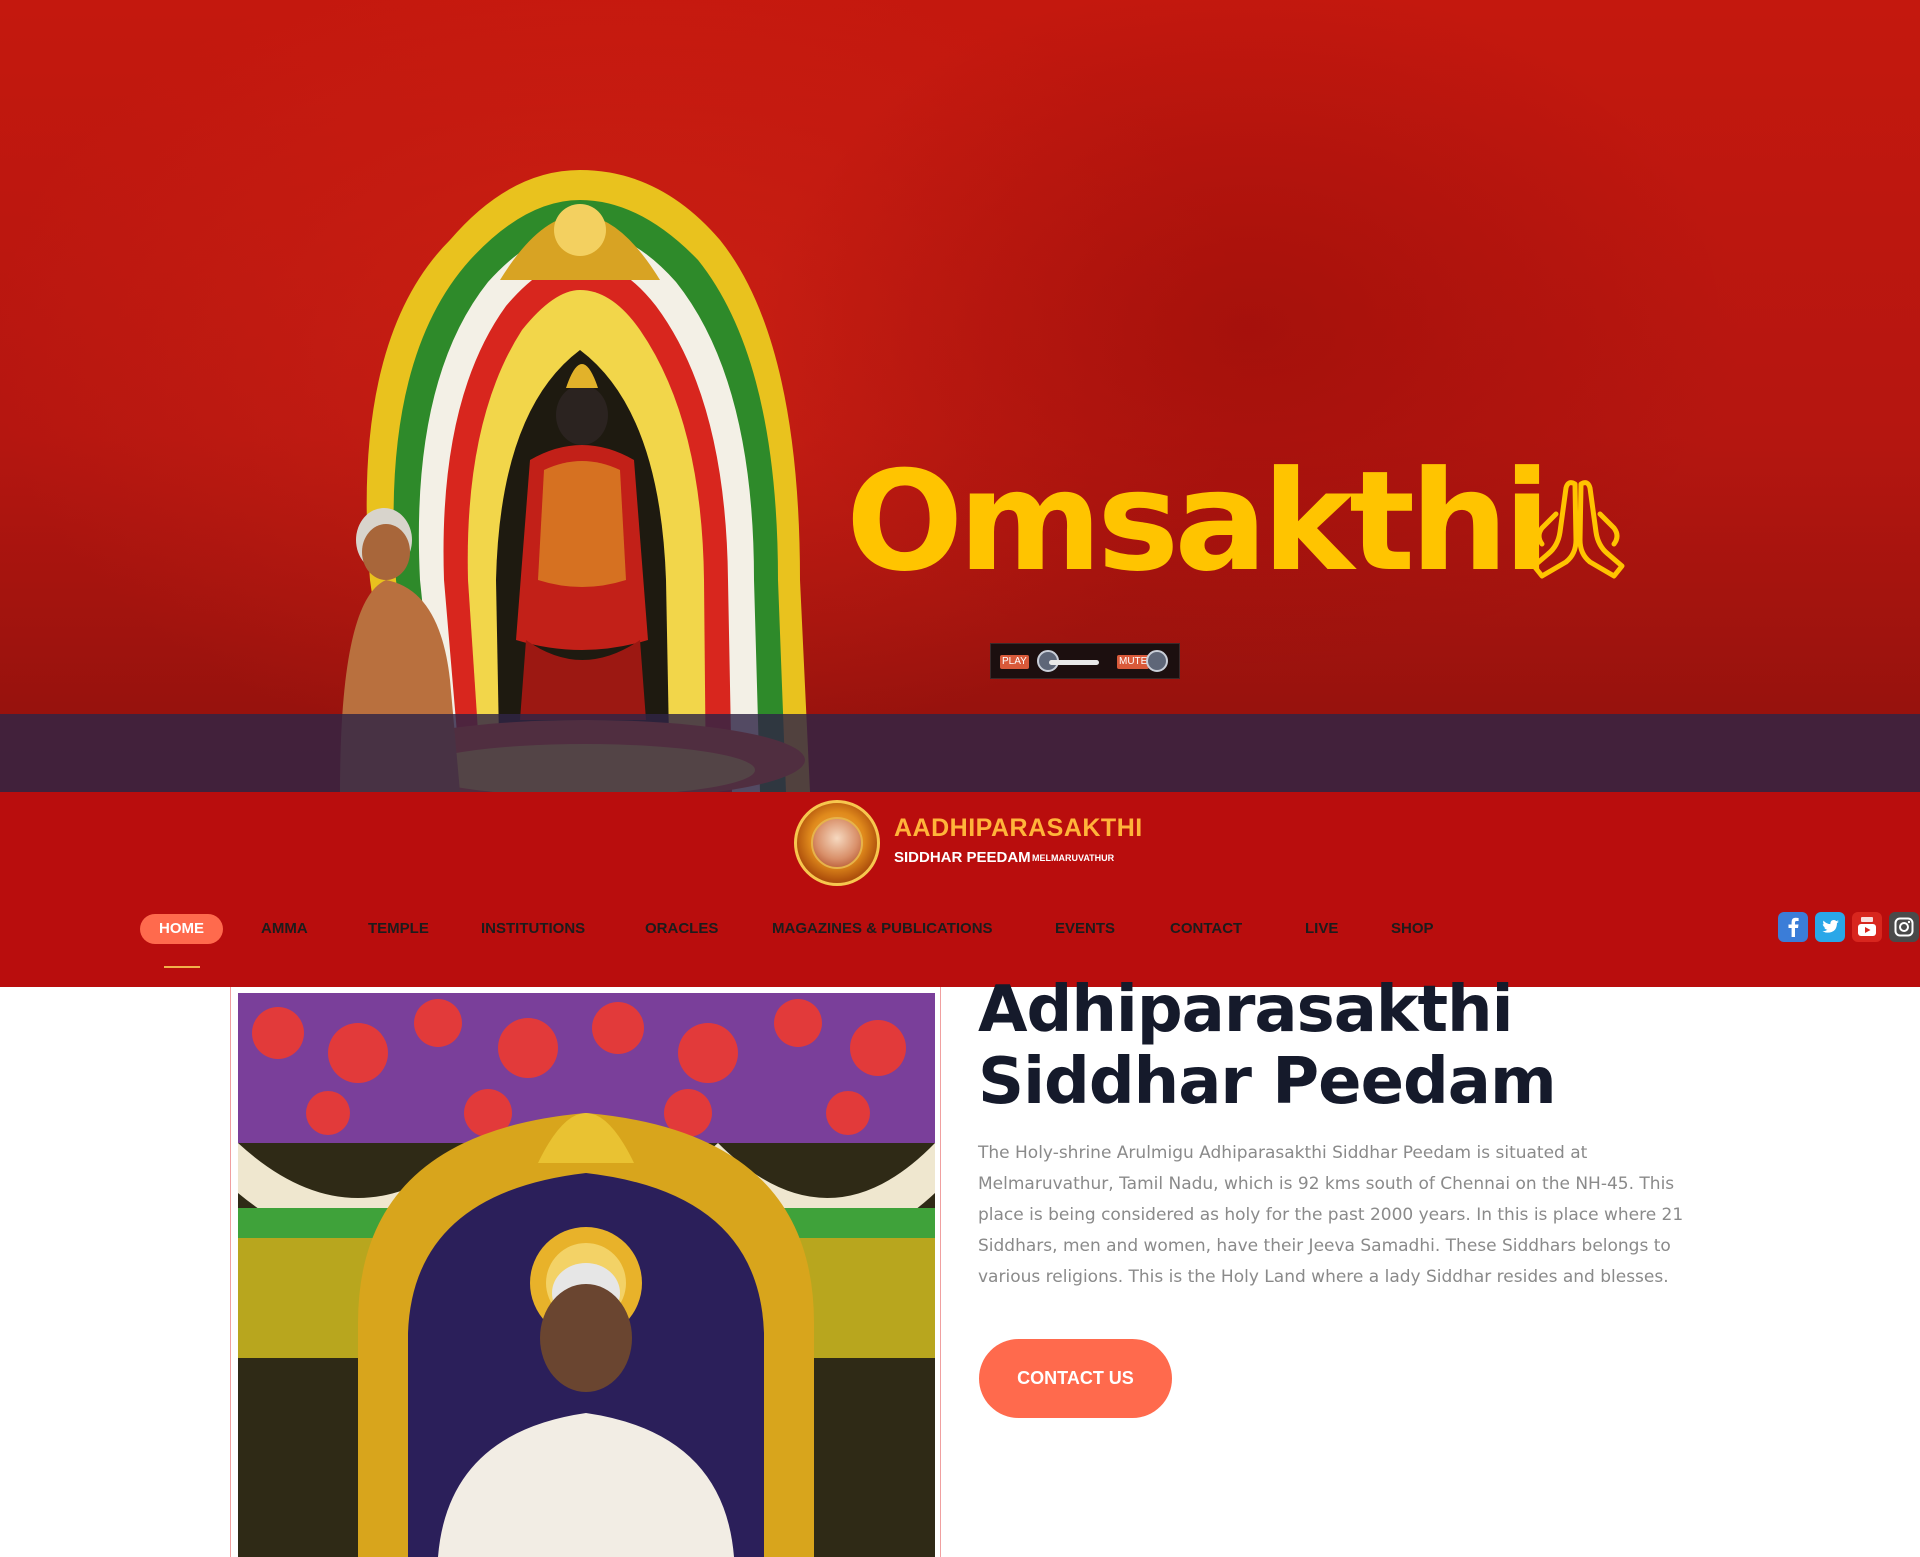  I want to click on instagram-icon, so click(1904, 927).